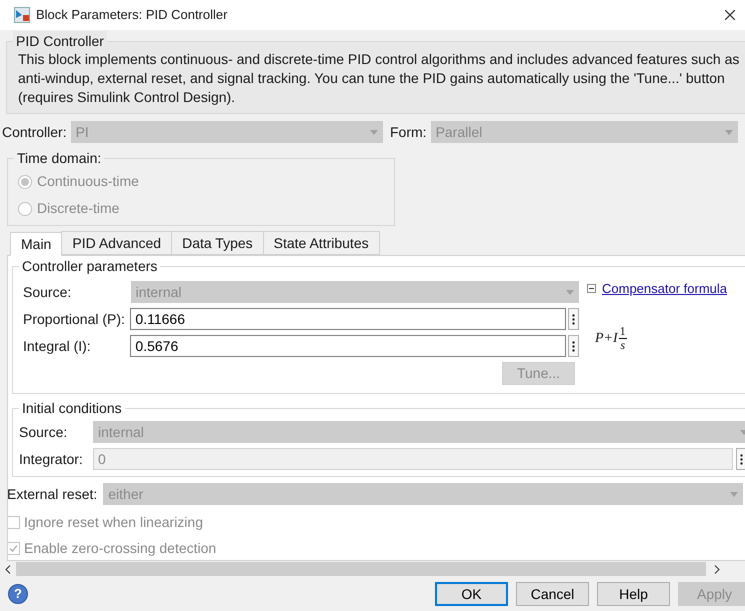  Describe the element at coordinates (379, 78) in the screenshot. I see `description-text: This block implements continuous- and discrete-time PID control algorithms and includes advanced features such as anti-windup, external reset, and signal tracking. You can tune the PID gains automatically using the 'Tune...' button (requires Simulink Control Design).` at that location.